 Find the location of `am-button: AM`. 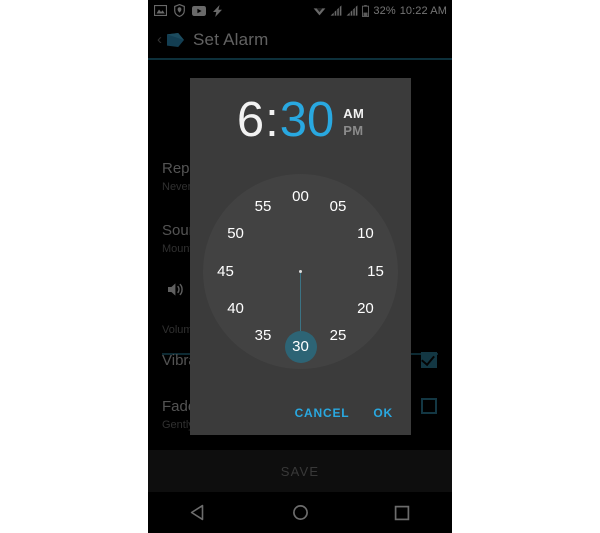

am-button: AM is located at coordinates (353, 113).